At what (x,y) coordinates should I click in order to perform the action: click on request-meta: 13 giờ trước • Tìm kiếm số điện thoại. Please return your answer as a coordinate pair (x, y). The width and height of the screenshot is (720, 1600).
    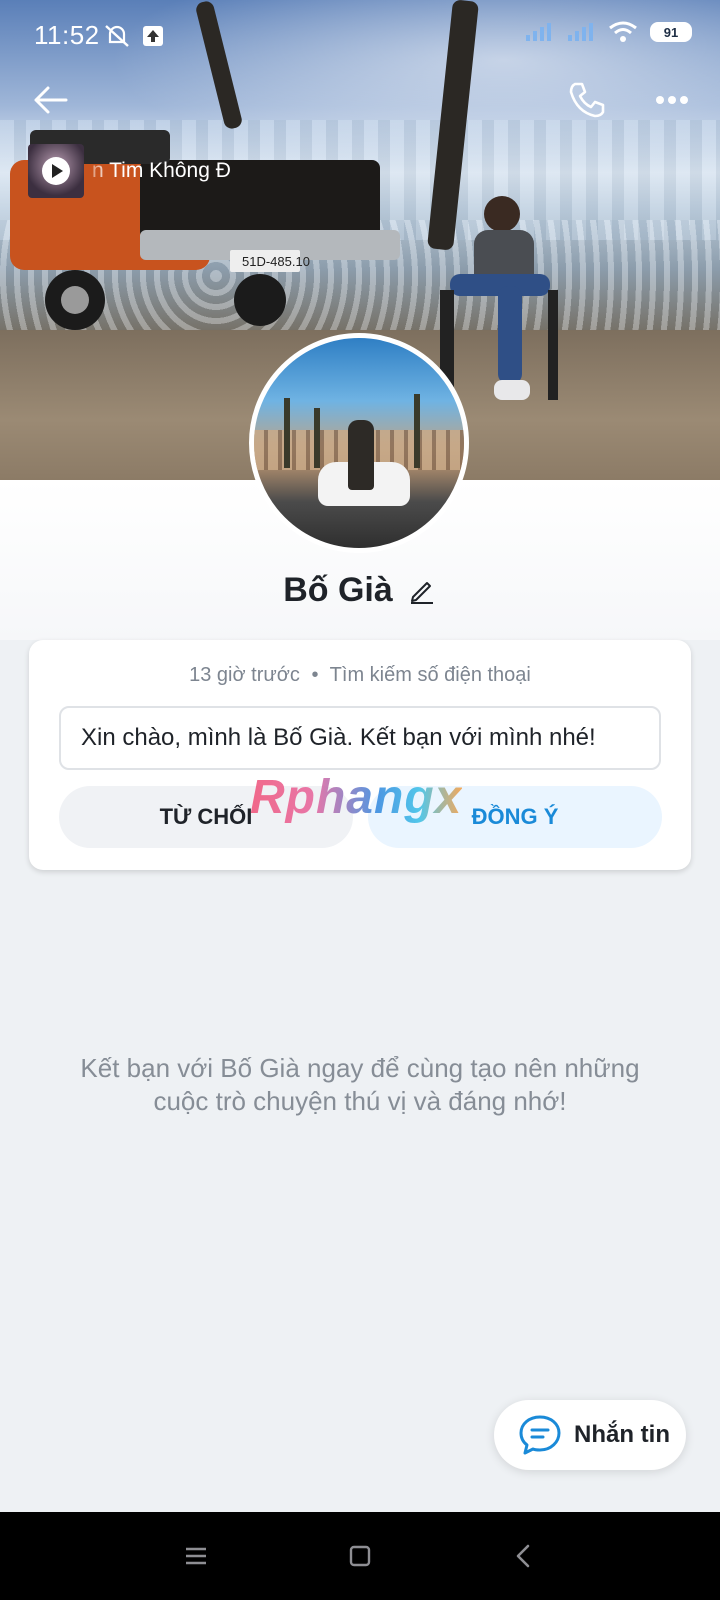
    Looking at the image, I should click on (360, 675).